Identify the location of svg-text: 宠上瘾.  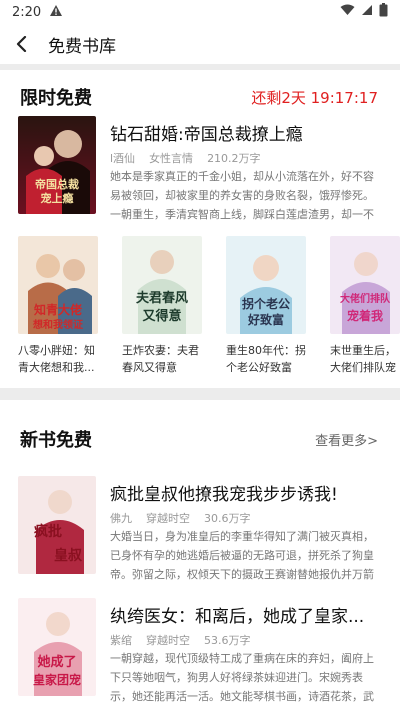
(57, 198).